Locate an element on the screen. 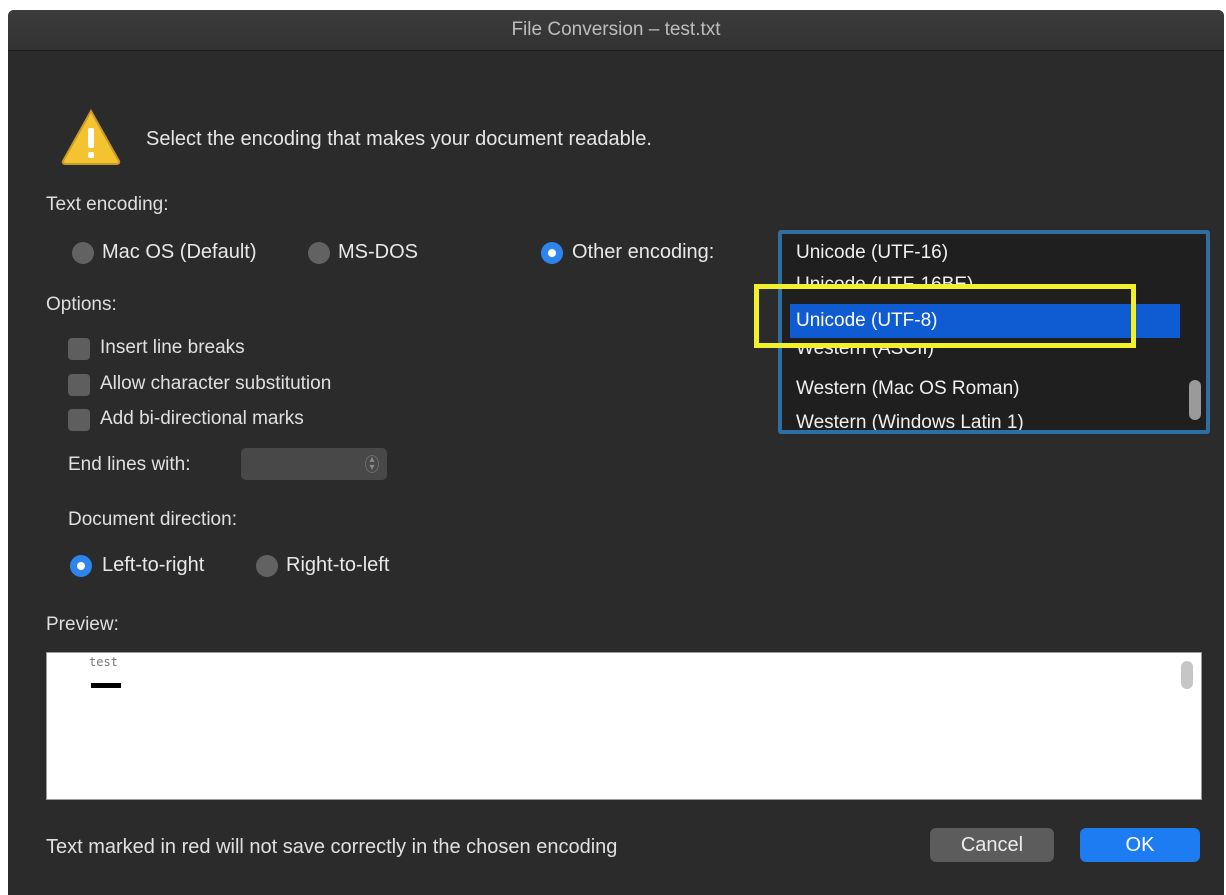 This screenshot has width=1226, height=895. preview-scrollbar is located at coordinates (1187, 675).